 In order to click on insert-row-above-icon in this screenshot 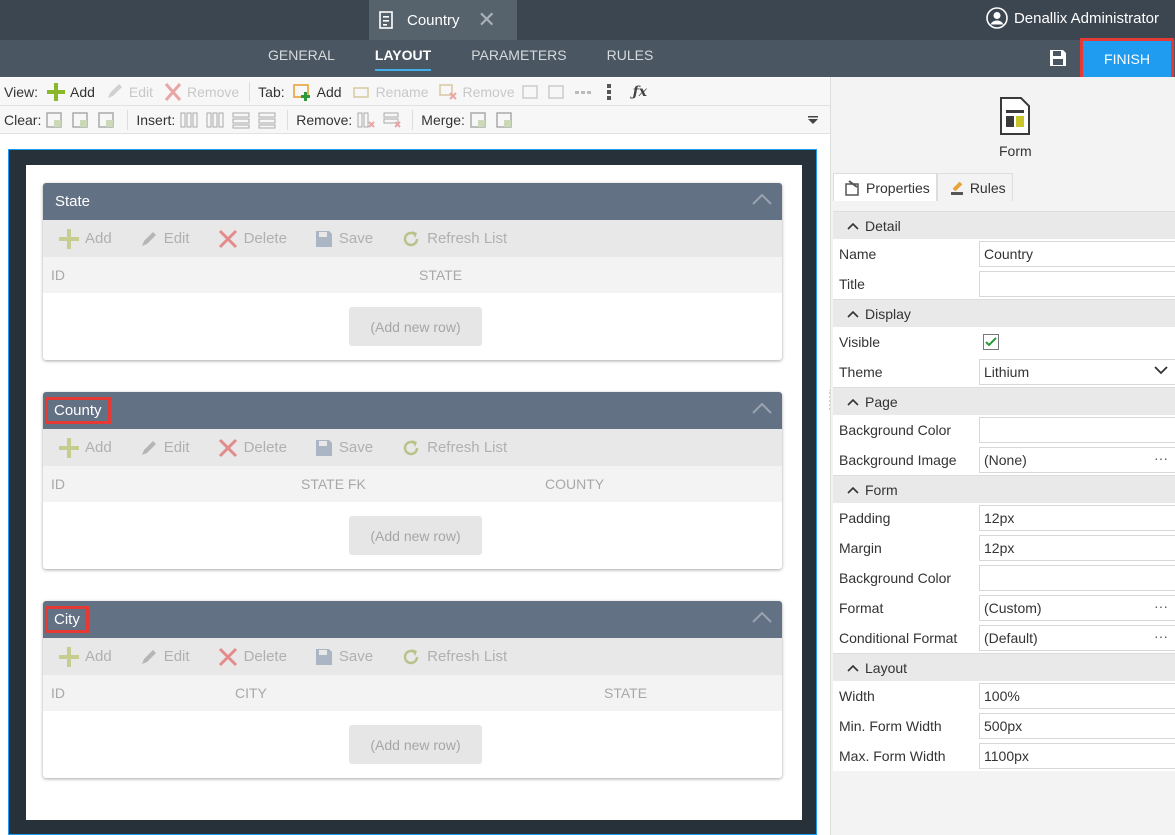, I will do `click(241, 120)`.